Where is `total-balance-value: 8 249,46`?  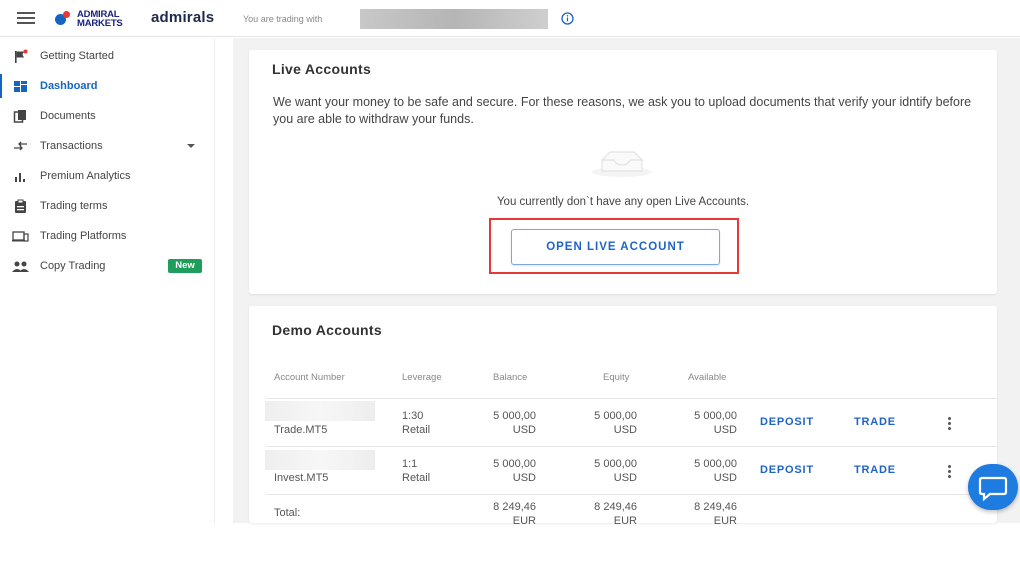
total-balance-value: 8 249,46 is located at coordinates (514, 507).